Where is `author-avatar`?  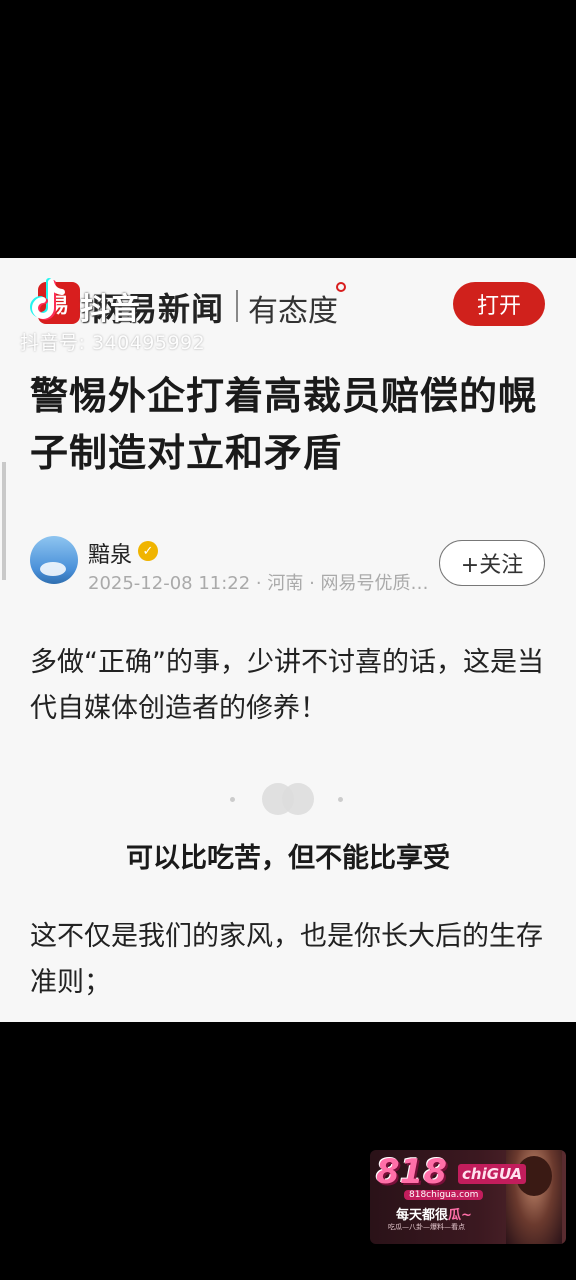 author-avatar is located at coordinates (54, 560).